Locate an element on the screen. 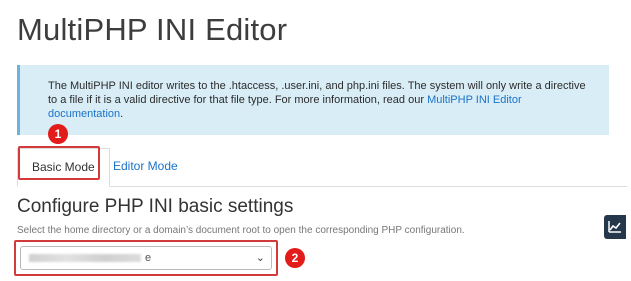 Image resolution: width=631 pixels, height=281 pixels. chart-line-icon is located at coordinates (614, 227).